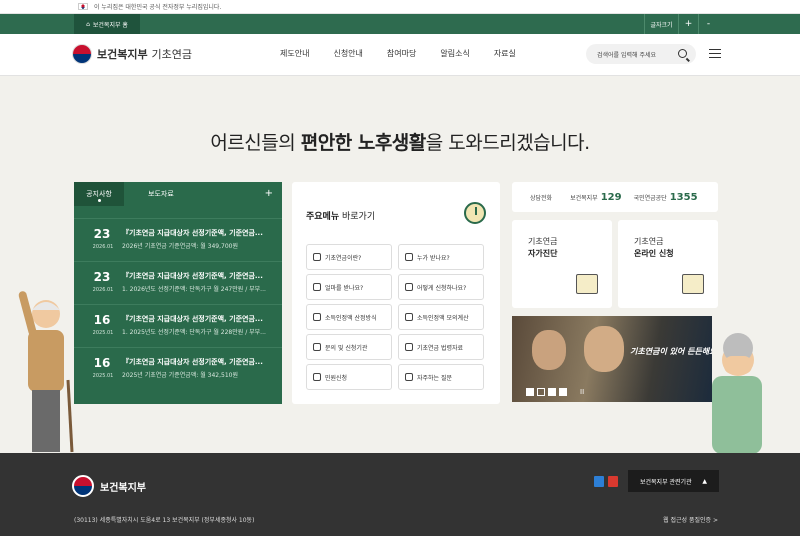 The height and width of the screenshot is (536, 800). What do you see at coordinates (562, 264) in the screenshot?
I see `self-diagnosis-card: 기초연금 자가진단` at bounding box center [562, 264].